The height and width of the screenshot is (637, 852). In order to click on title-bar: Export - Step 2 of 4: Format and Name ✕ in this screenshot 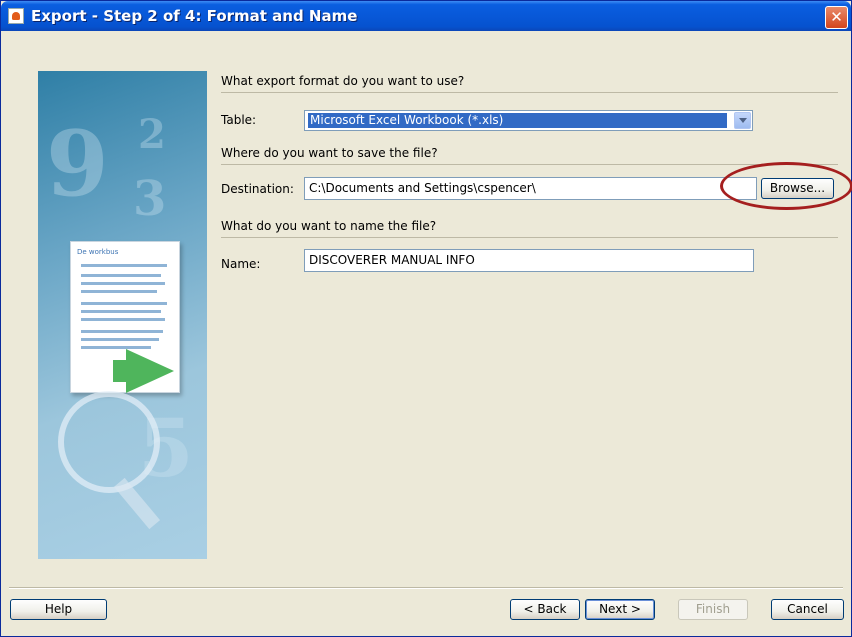, I will do `click(426, 16)`.